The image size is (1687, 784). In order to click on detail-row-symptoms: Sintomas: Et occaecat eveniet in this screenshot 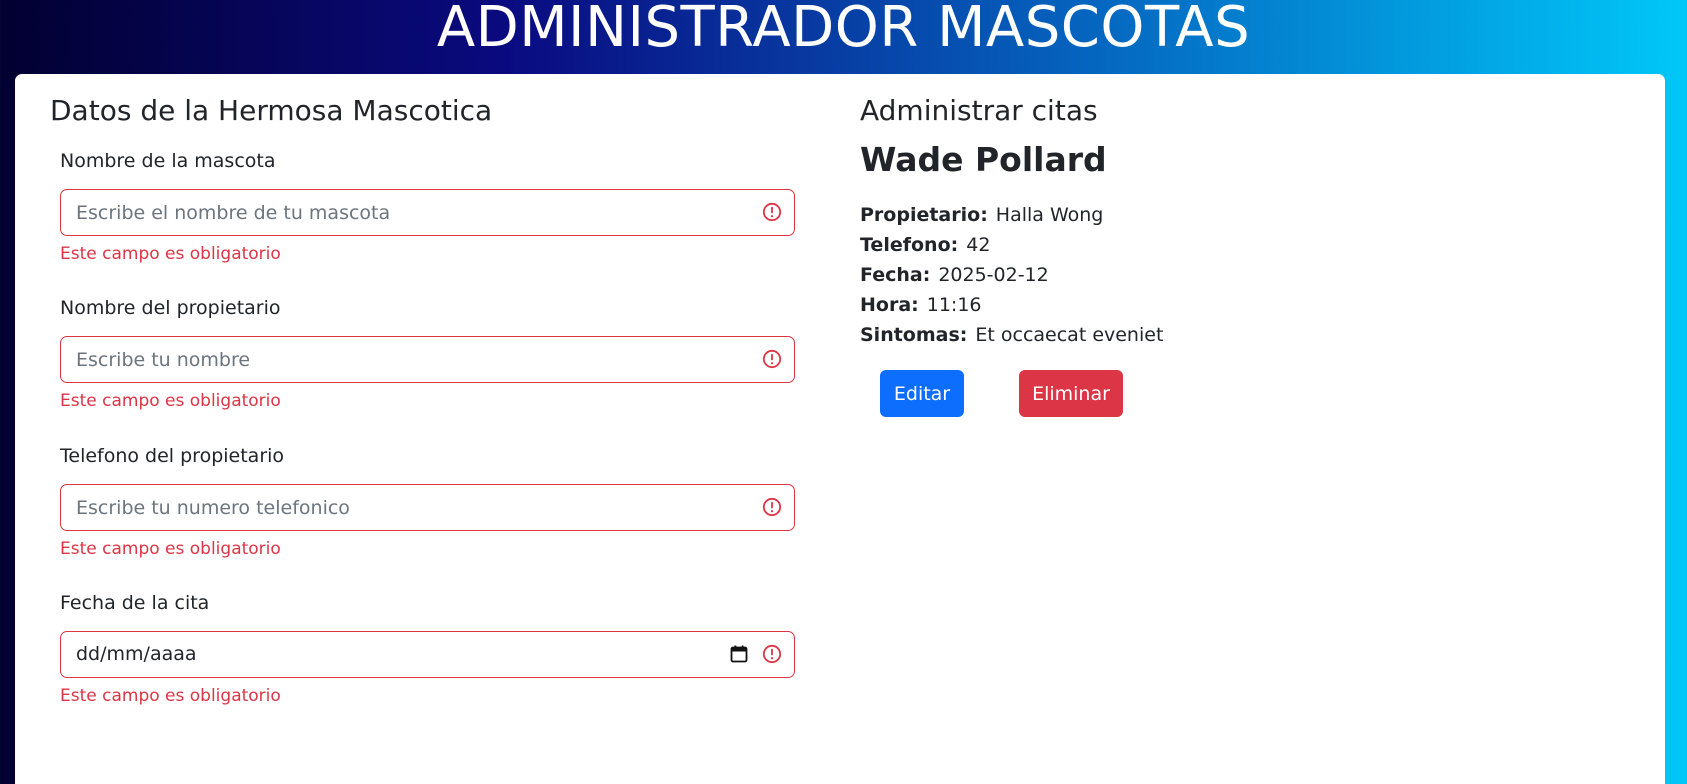, I will do `click(1210, 335)`.